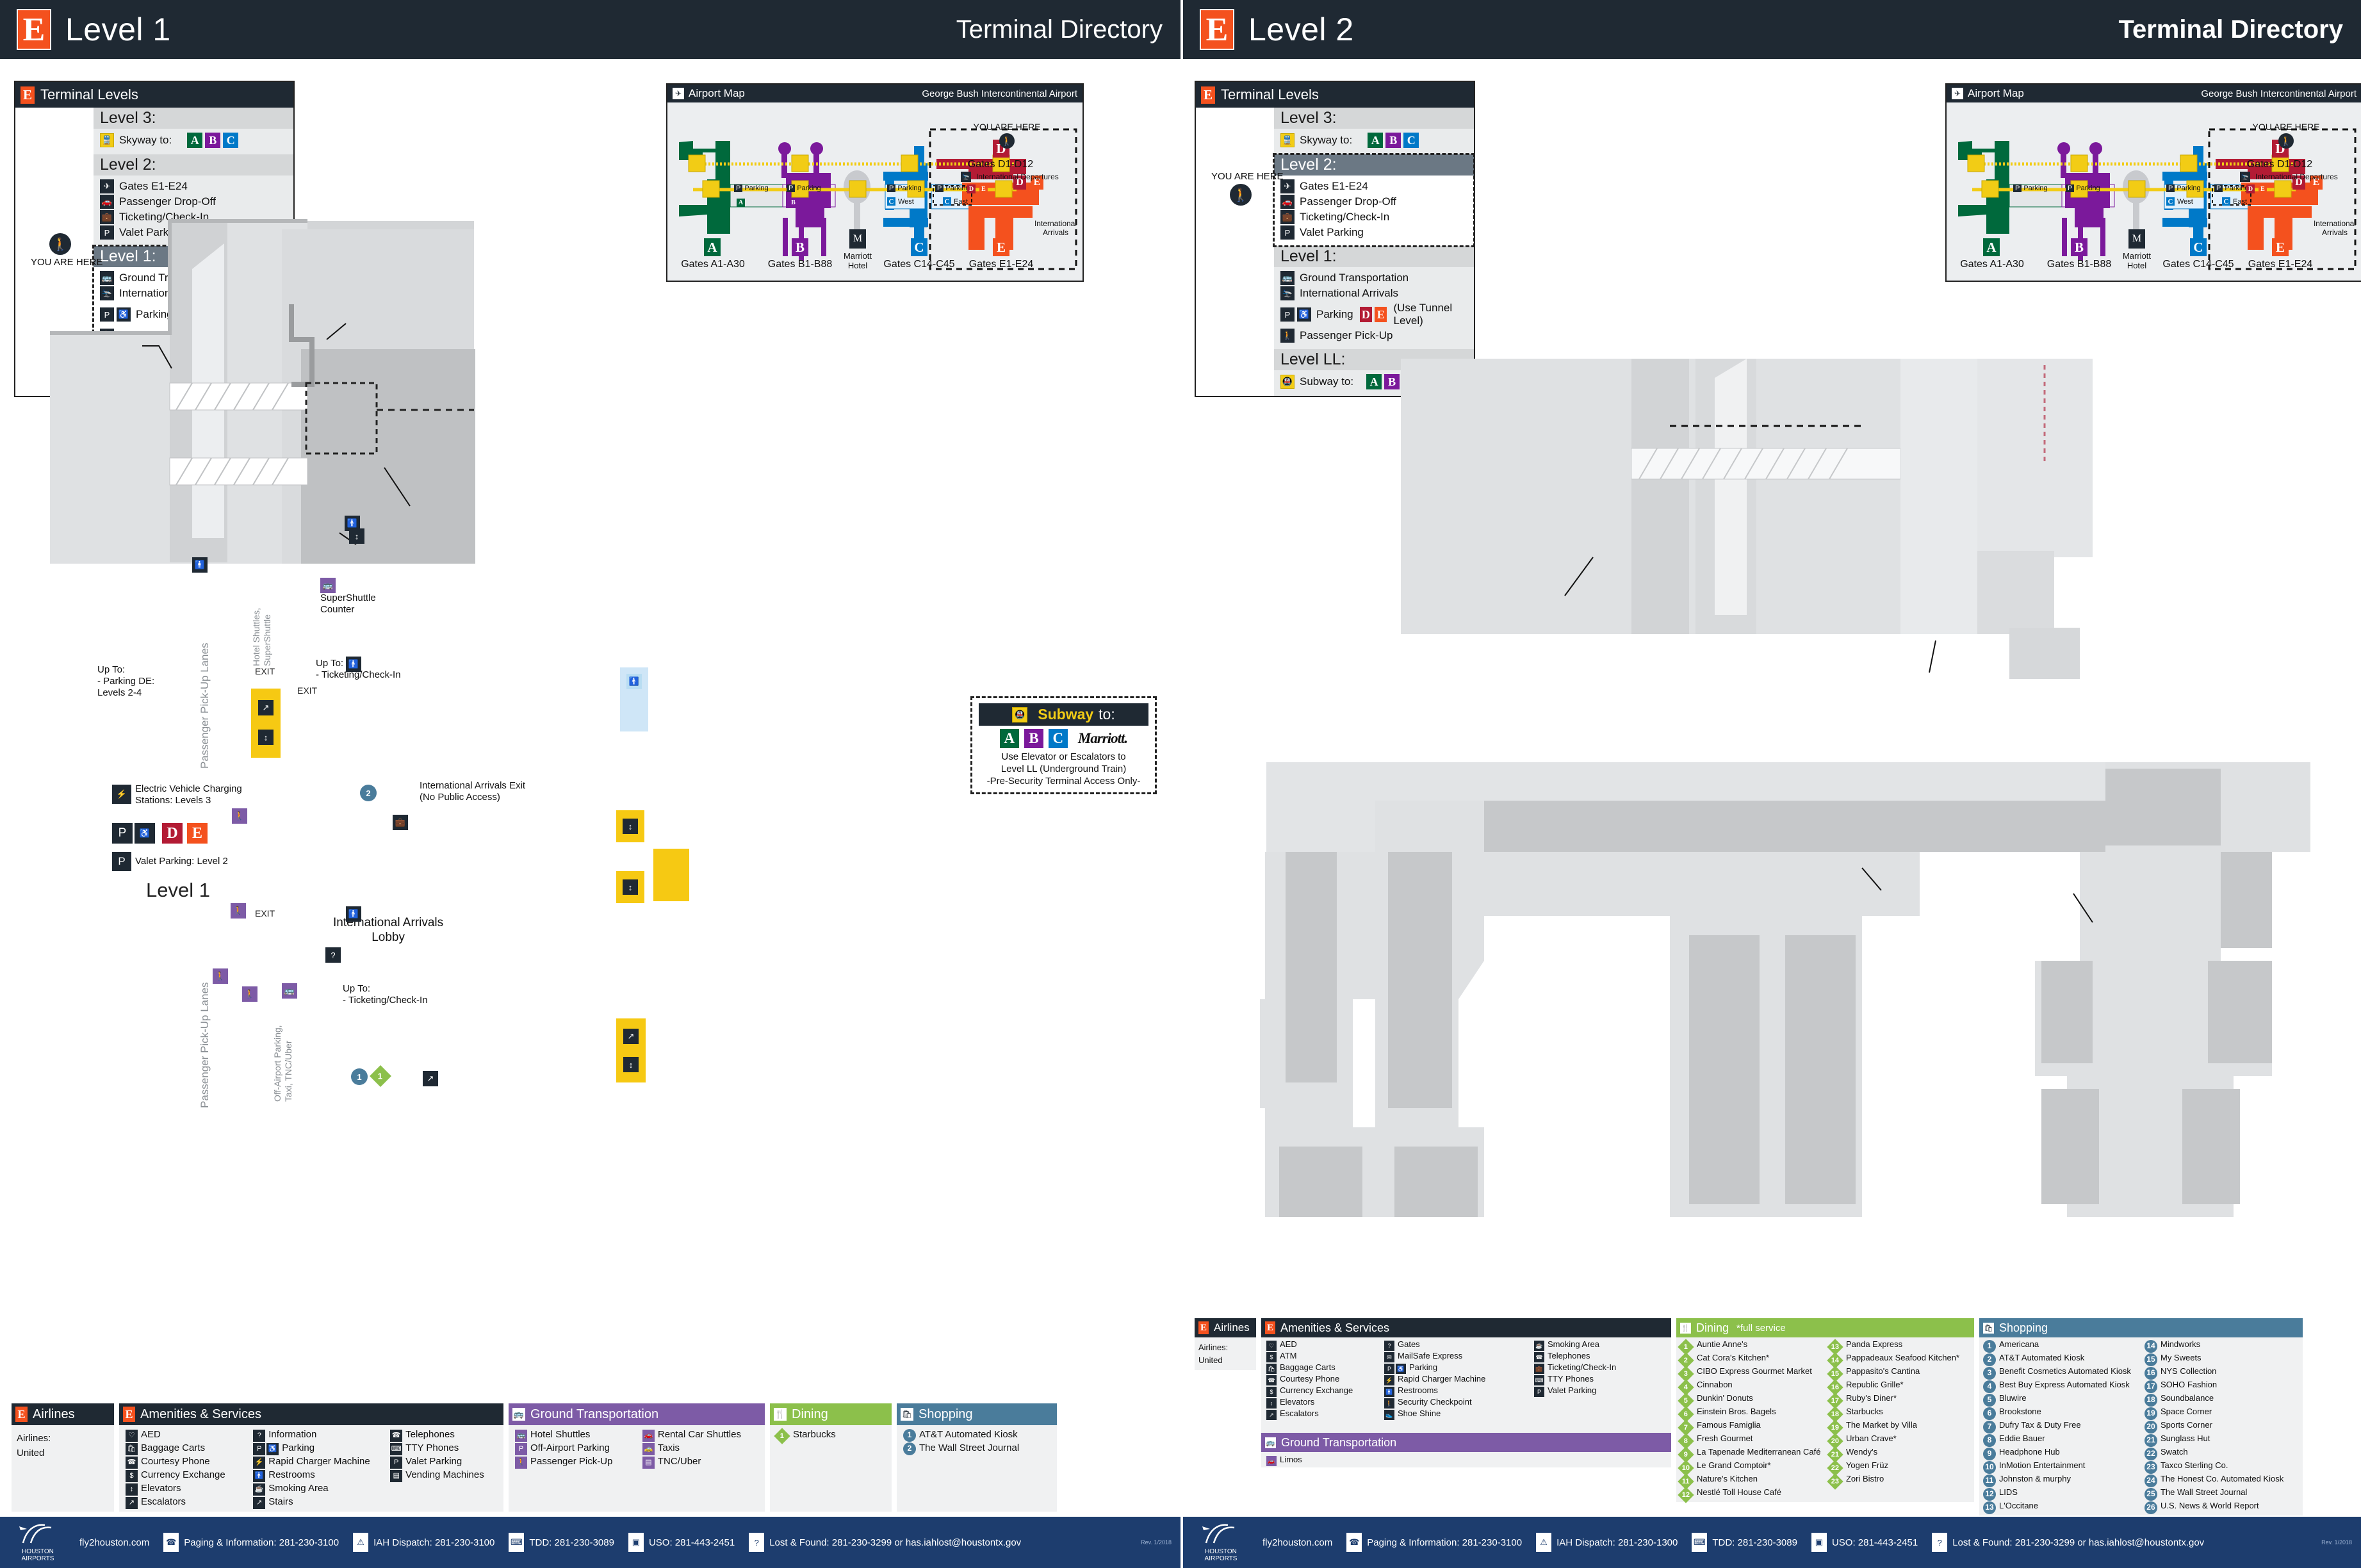  What do you see at coordinates (1058, 738) in the screenshot?
I see `terminal-c-tag: C` at bounding box center [1058, 738].